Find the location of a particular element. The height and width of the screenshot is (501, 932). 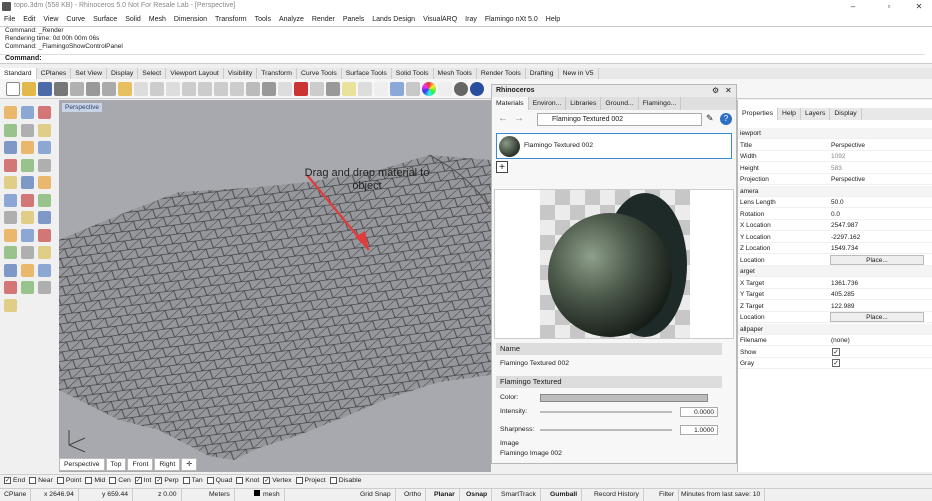

explode-icon is located at coordinates (27, 235).